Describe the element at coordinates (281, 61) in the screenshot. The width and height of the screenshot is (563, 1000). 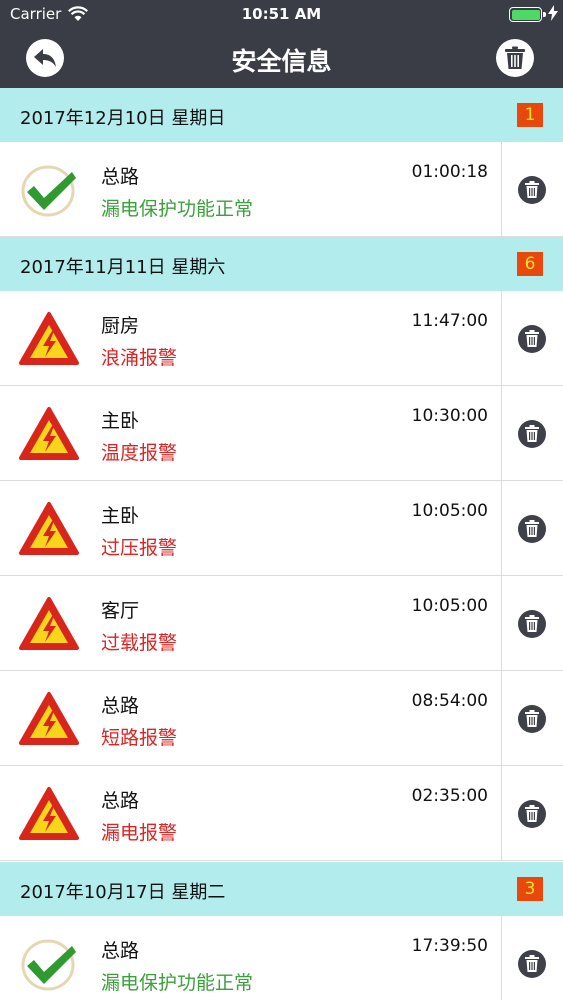
I see `page-title: 安全信息` at that location.